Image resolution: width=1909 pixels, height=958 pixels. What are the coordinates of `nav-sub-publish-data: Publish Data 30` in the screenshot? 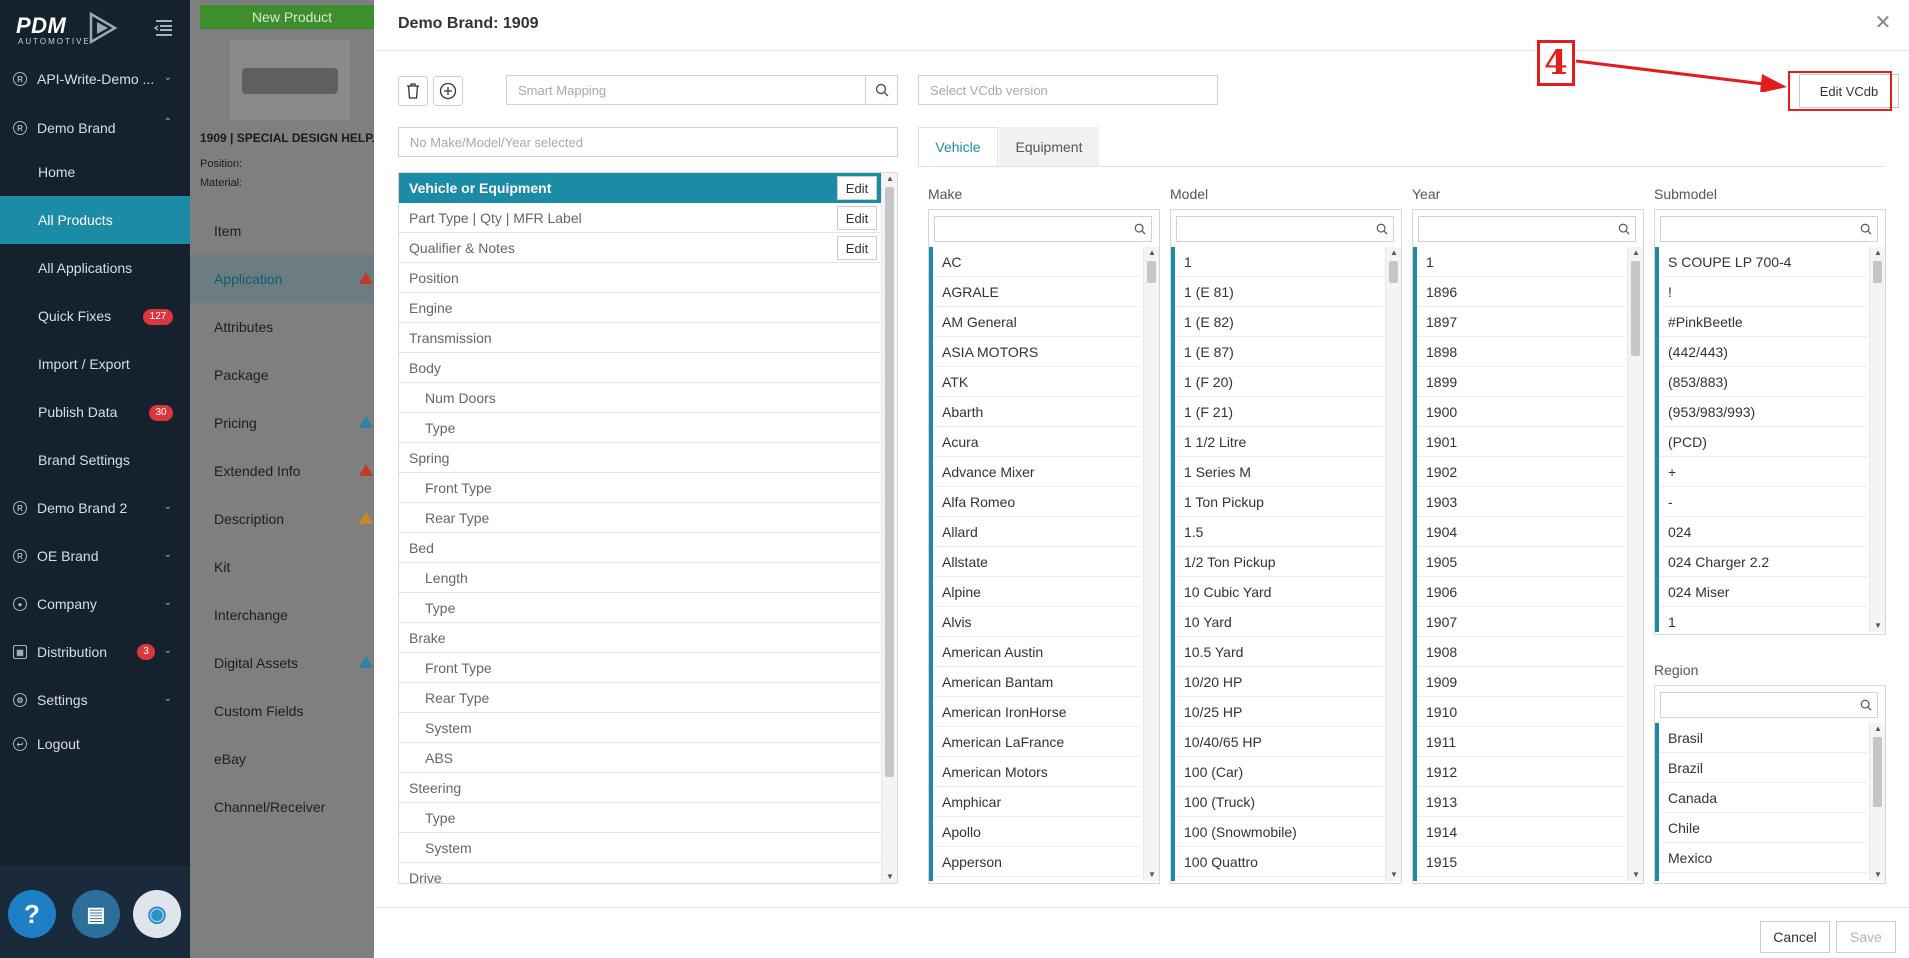 It's located at (95, 412).